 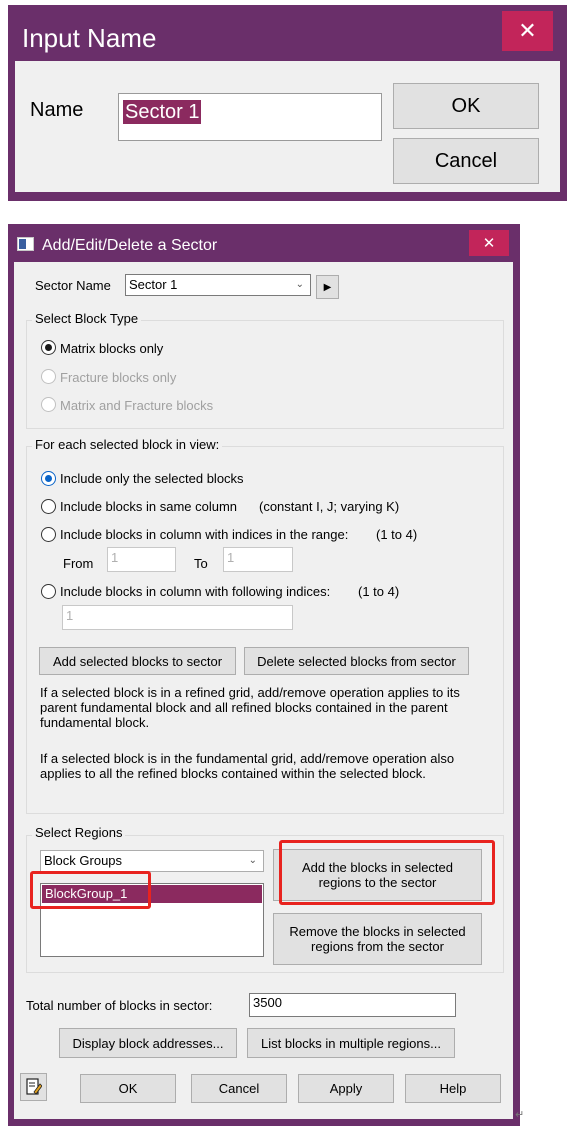 What do you see at coordinates (48, 534) in the screenshot?
I see `radio-index-range` at bounding box center [48, 534].